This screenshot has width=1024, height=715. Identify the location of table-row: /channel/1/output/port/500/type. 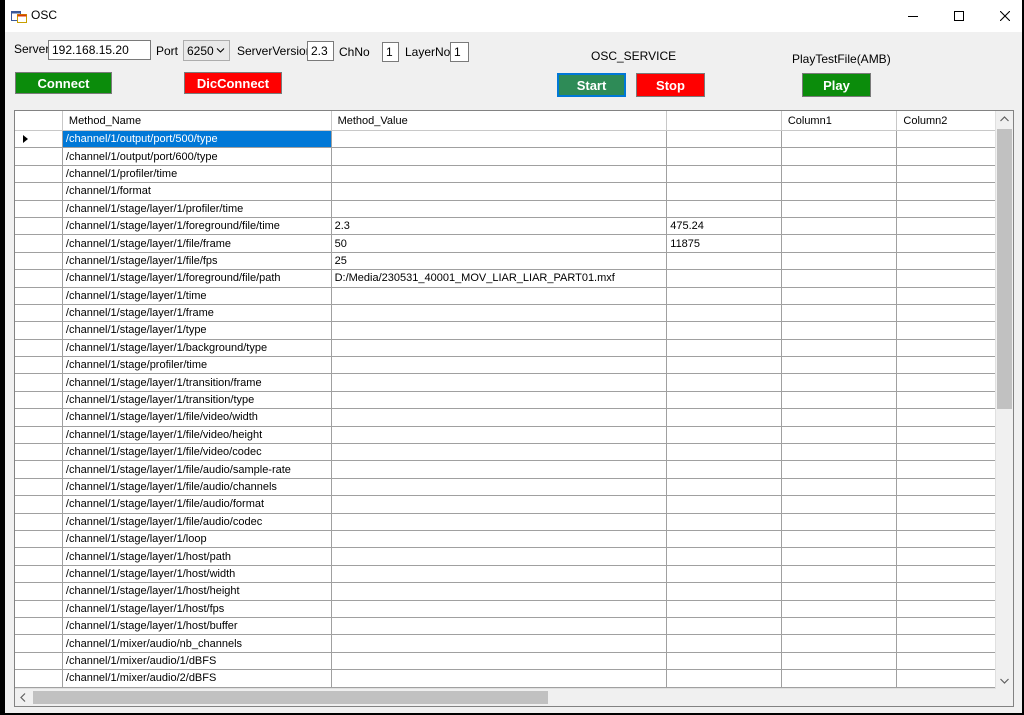
(514, 139).